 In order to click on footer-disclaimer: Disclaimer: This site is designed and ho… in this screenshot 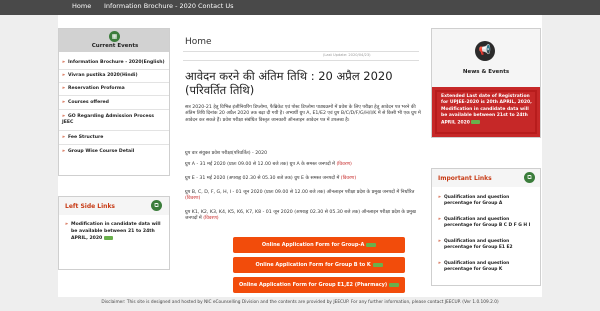, I will do `click(300, 302)`.